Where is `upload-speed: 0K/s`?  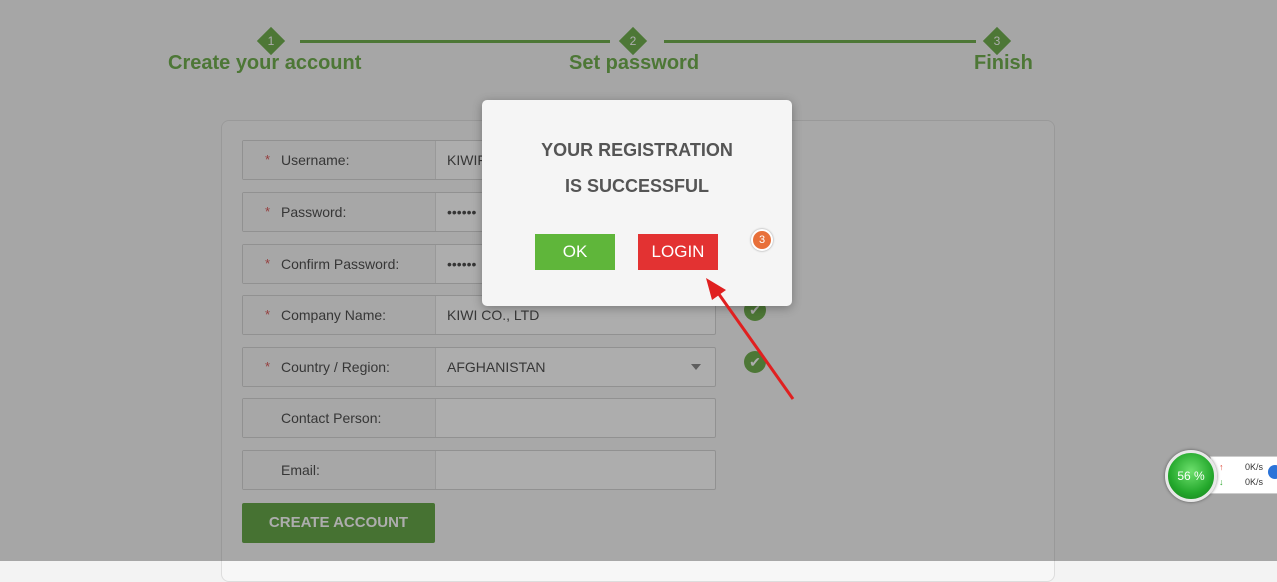
upload-speed: 0K/s is located at coordinates (1254, 467).